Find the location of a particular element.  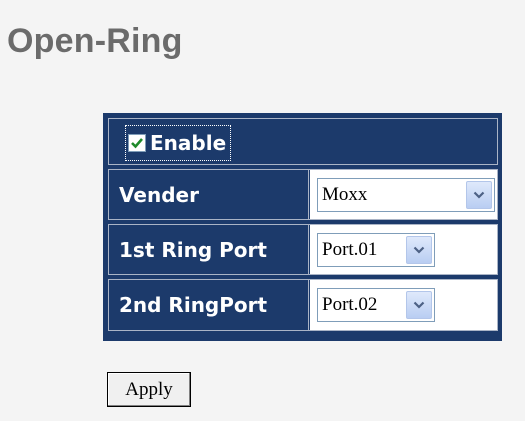

ring-port-2-cell: Port.02 is located at coordinates (403, 305).